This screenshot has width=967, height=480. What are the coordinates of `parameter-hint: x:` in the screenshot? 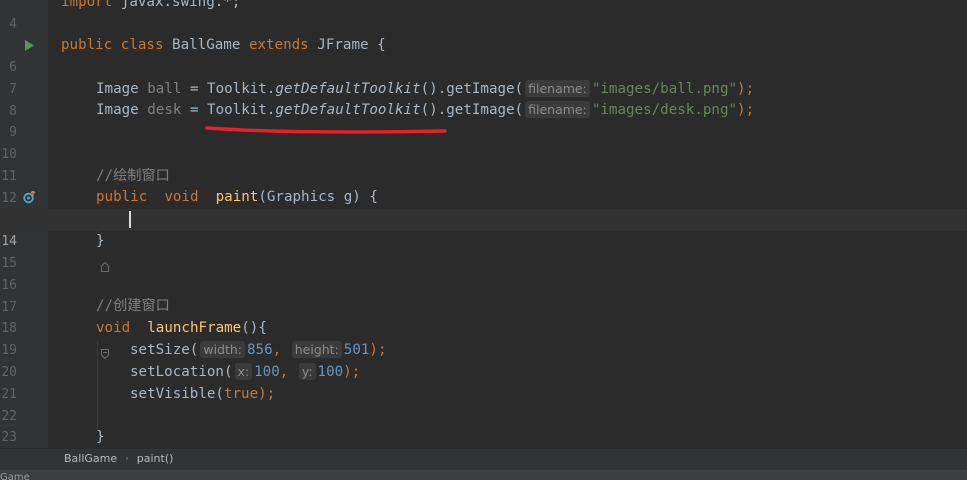 It's located at (243, 371).